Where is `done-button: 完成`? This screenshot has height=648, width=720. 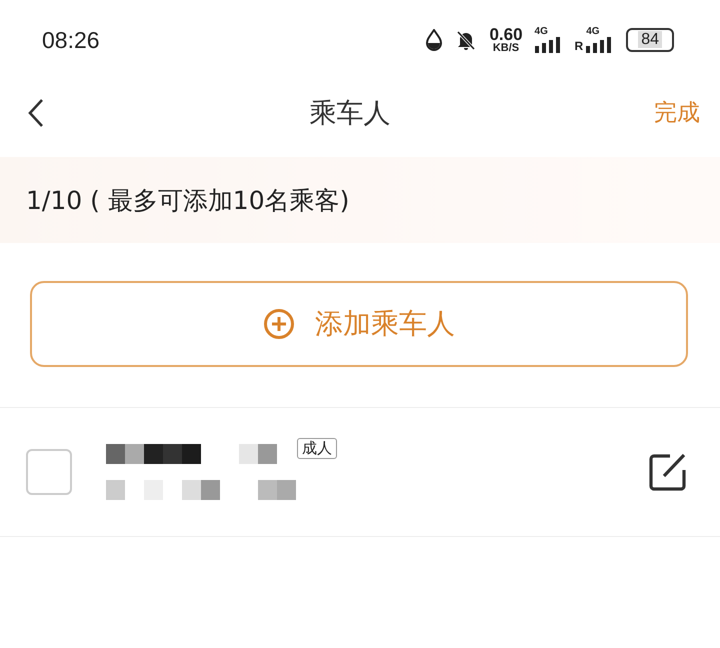
done-button: 完成 is located at coordinates (677, 112).